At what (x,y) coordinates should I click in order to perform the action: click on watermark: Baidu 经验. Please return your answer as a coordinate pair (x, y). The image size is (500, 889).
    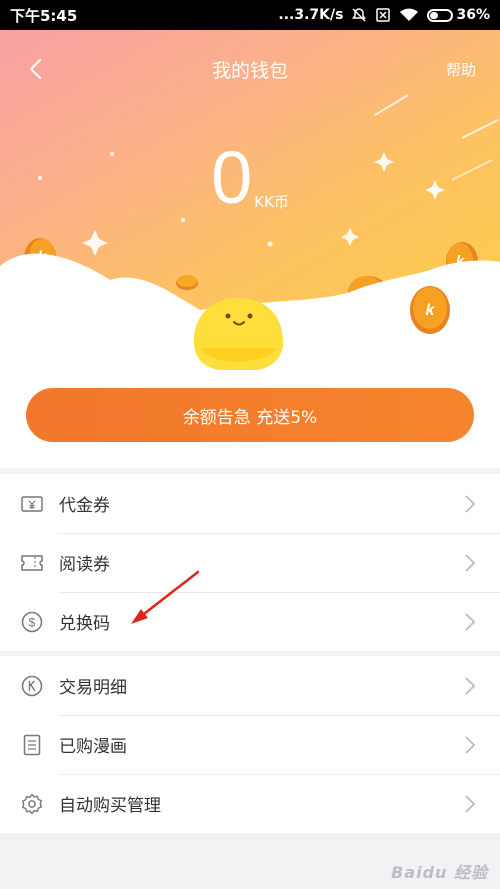
    Looking at the image, I should click on (439, 872).